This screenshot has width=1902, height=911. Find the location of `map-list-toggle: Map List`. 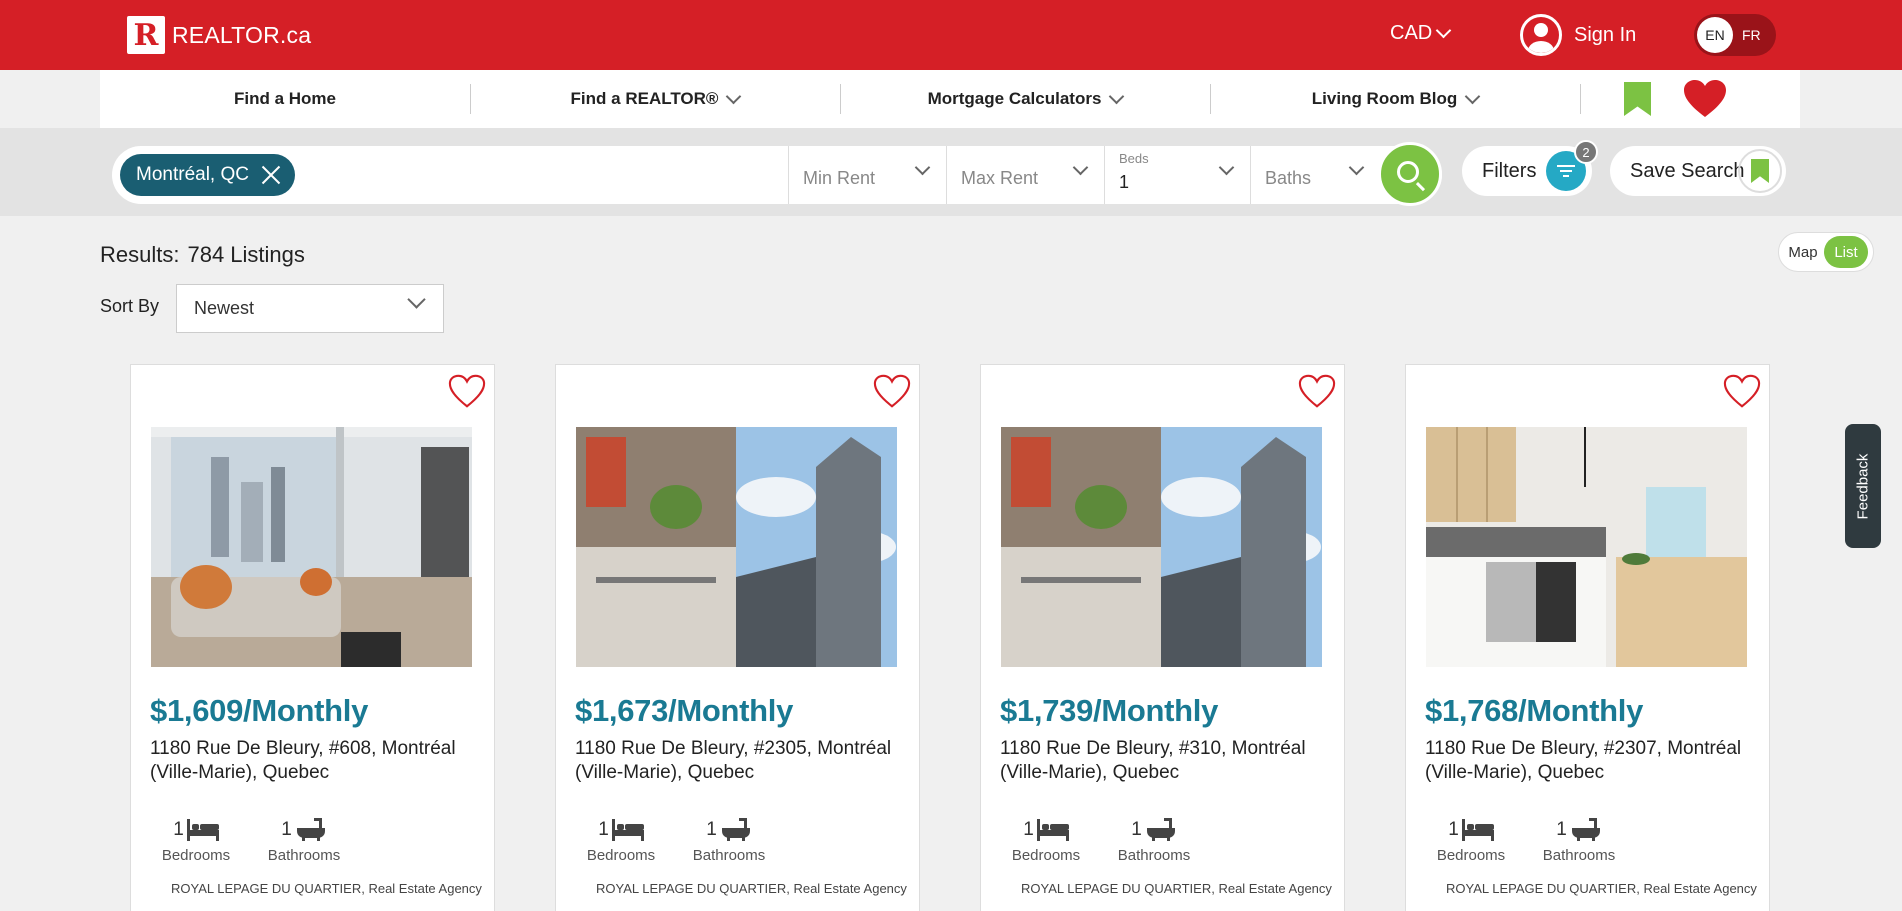

map-list-toggle: Map List is located at coordinates (1826, 252).